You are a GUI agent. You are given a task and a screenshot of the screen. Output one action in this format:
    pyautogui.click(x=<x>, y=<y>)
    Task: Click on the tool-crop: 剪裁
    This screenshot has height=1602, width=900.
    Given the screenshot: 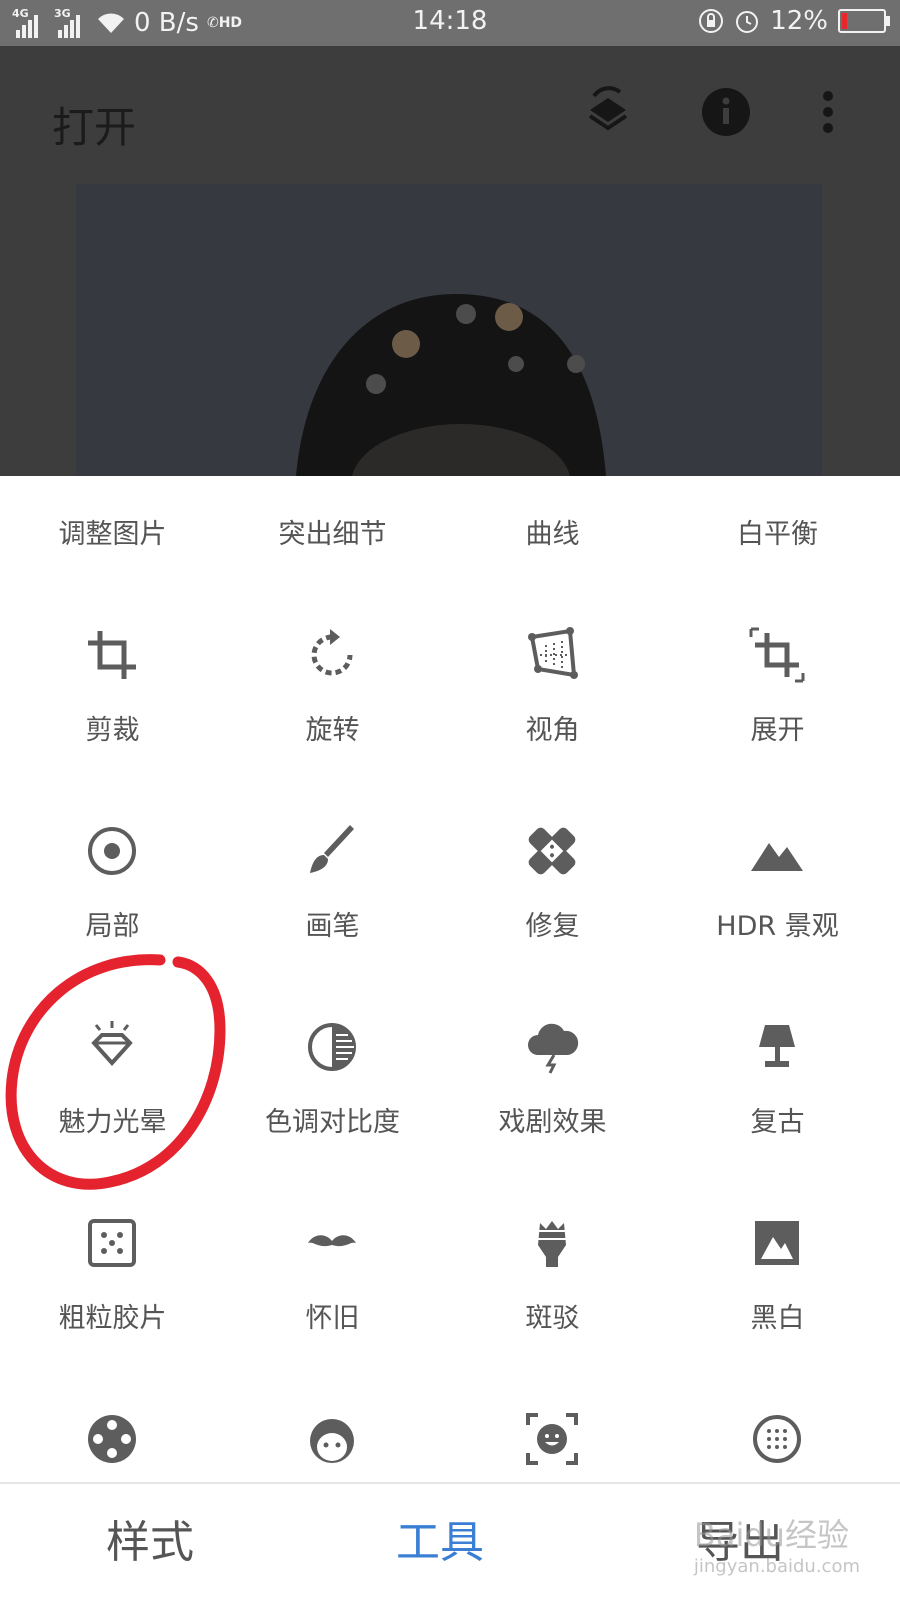 What is the action you would take?
    pyautogui.click(x=112, y=696)
    